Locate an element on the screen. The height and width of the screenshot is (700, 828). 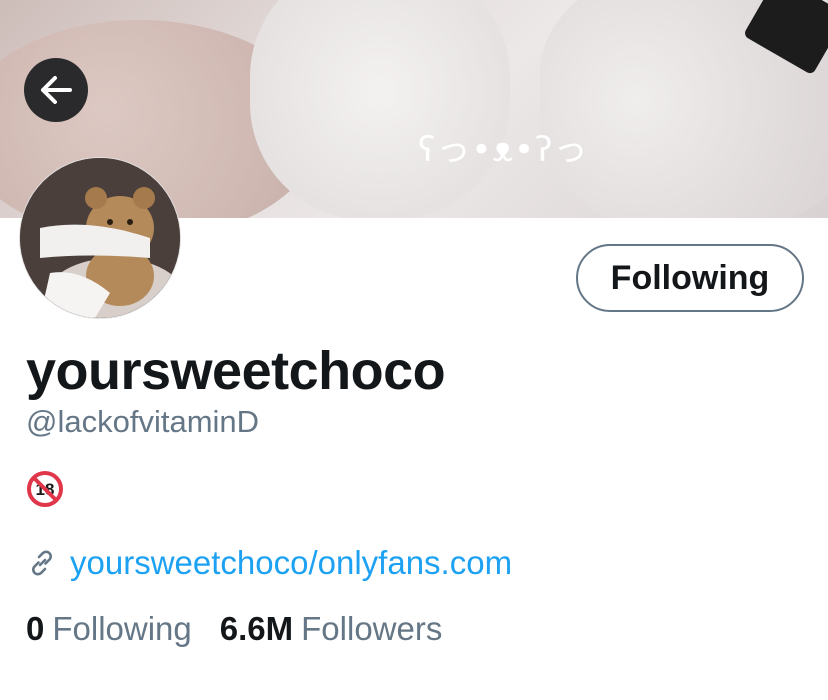
avatar-image is located at coordinates (100, 238).